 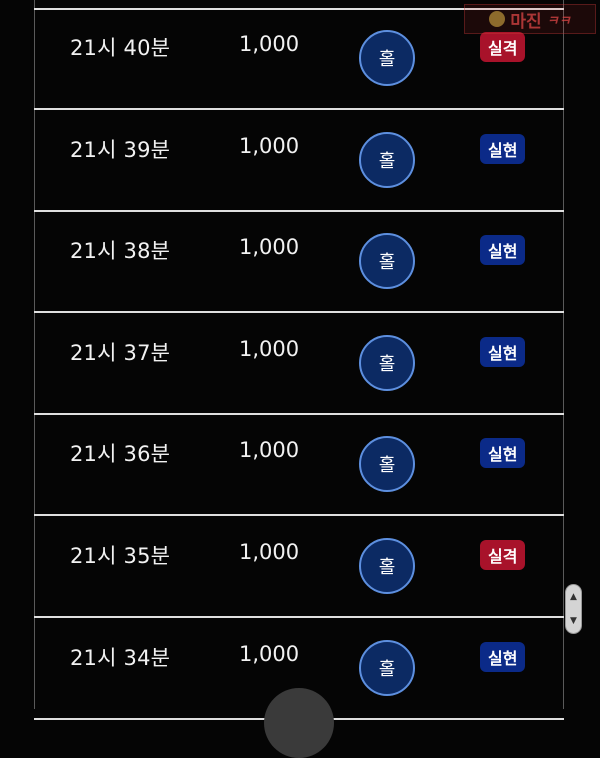 I want to click on round-time: 21시 40분, so click(x=120, y=48).